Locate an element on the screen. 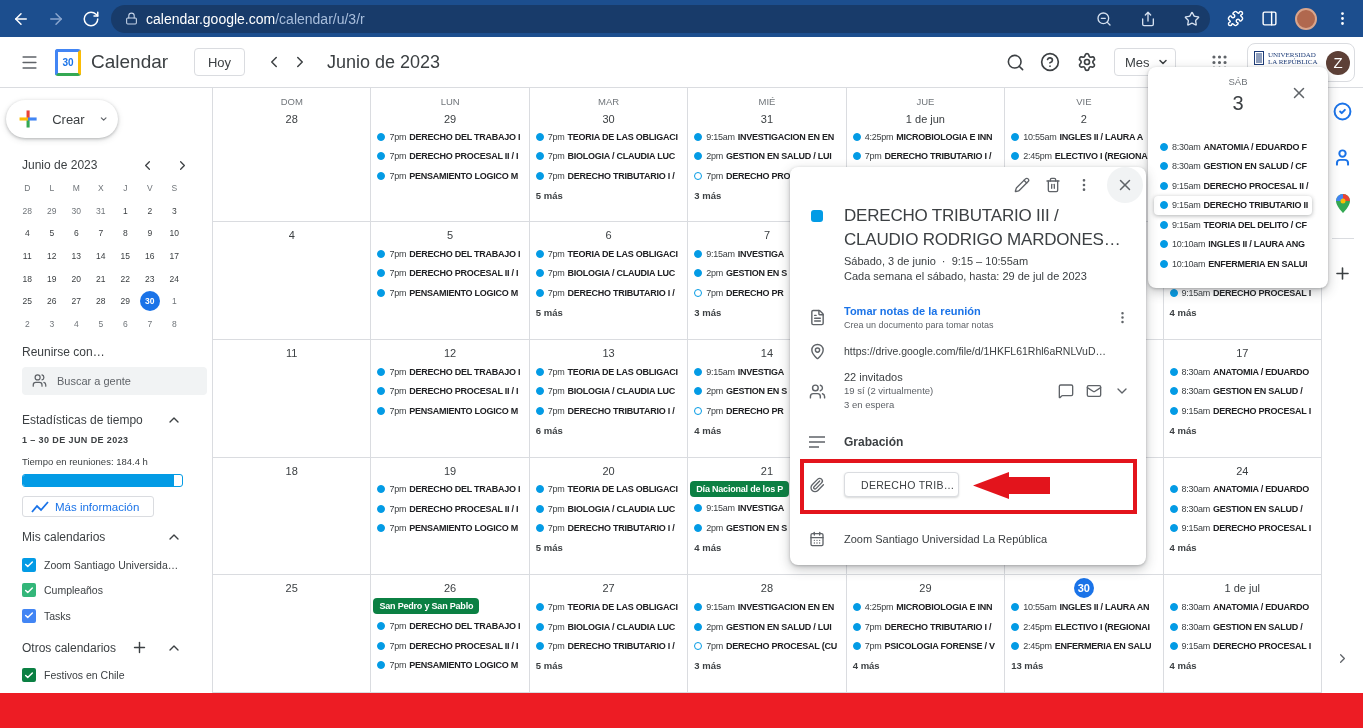 The width and height of the screenshot is (1363, 728). calendar-event: 9:15am DERECHO PROCESAL I is located at coordinates (1239, 646).